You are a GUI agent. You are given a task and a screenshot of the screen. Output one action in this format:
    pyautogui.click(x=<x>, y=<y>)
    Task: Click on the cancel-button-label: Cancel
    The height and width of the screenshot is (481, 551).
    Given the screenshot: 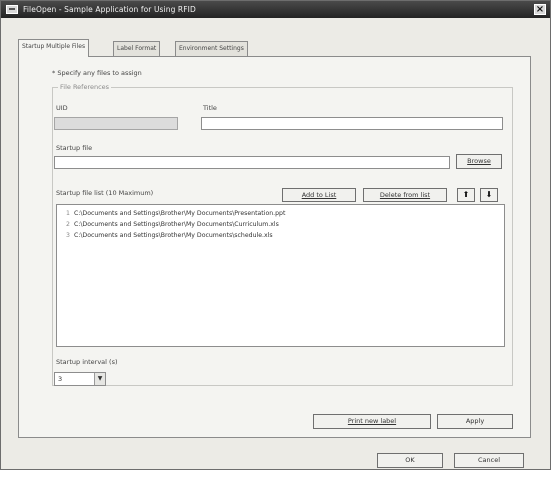 What is the action you would take?
    pyautogui.click(x=489, y=460)
    